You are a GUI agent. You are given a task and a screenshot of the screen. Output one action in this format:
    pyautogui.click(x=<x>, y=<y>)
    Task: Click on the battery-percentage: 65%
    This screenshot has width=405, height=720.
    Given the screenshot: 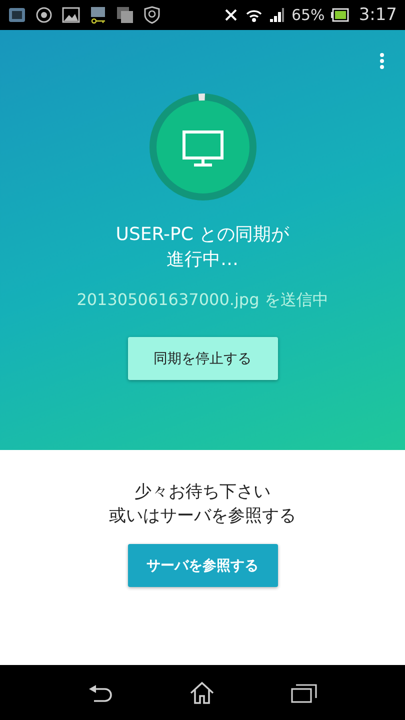 What is the action you would take?
    pyautogui.click(x=308, y=15)
    